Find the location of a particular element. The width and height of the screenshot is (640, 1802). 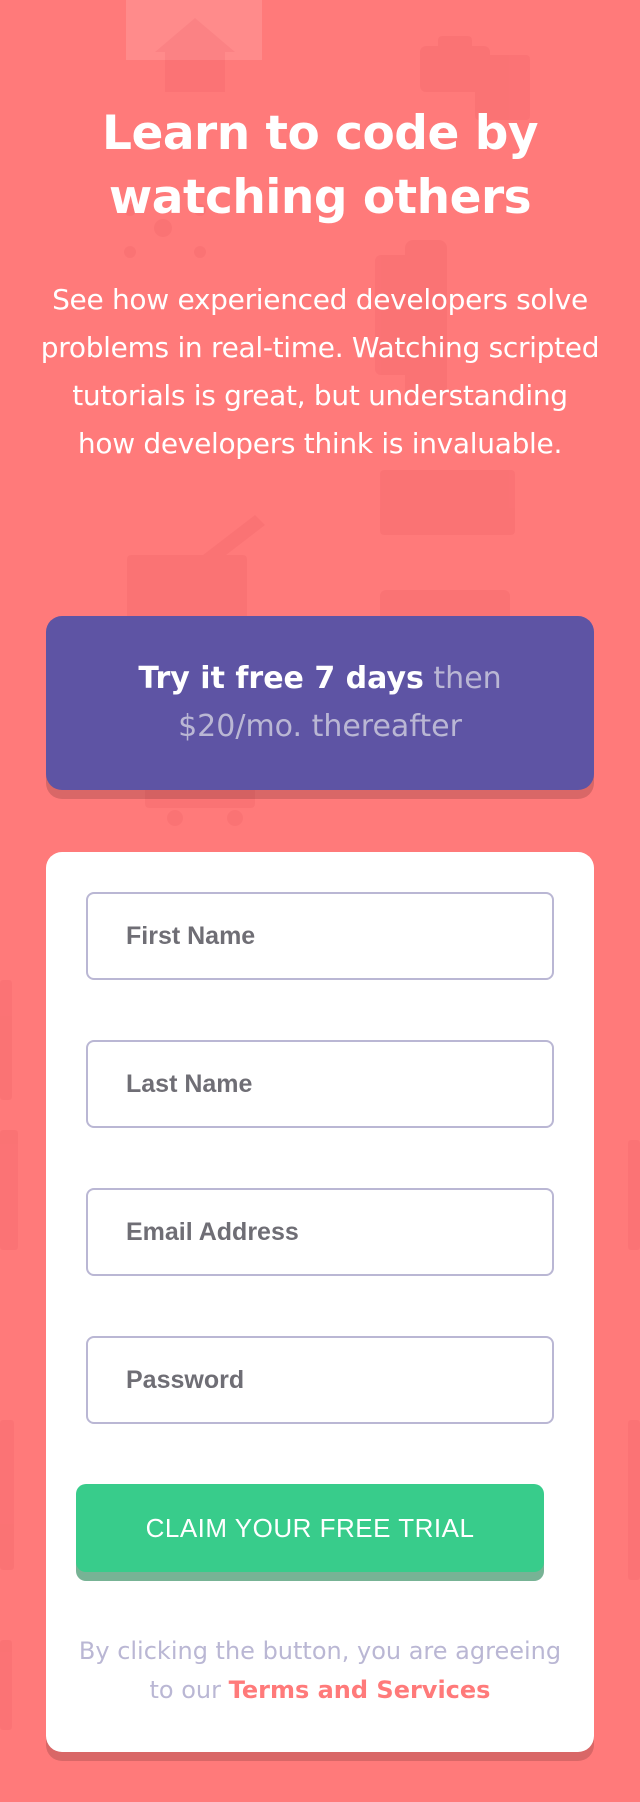

pencil-icon is located at coordinates (227, 545).